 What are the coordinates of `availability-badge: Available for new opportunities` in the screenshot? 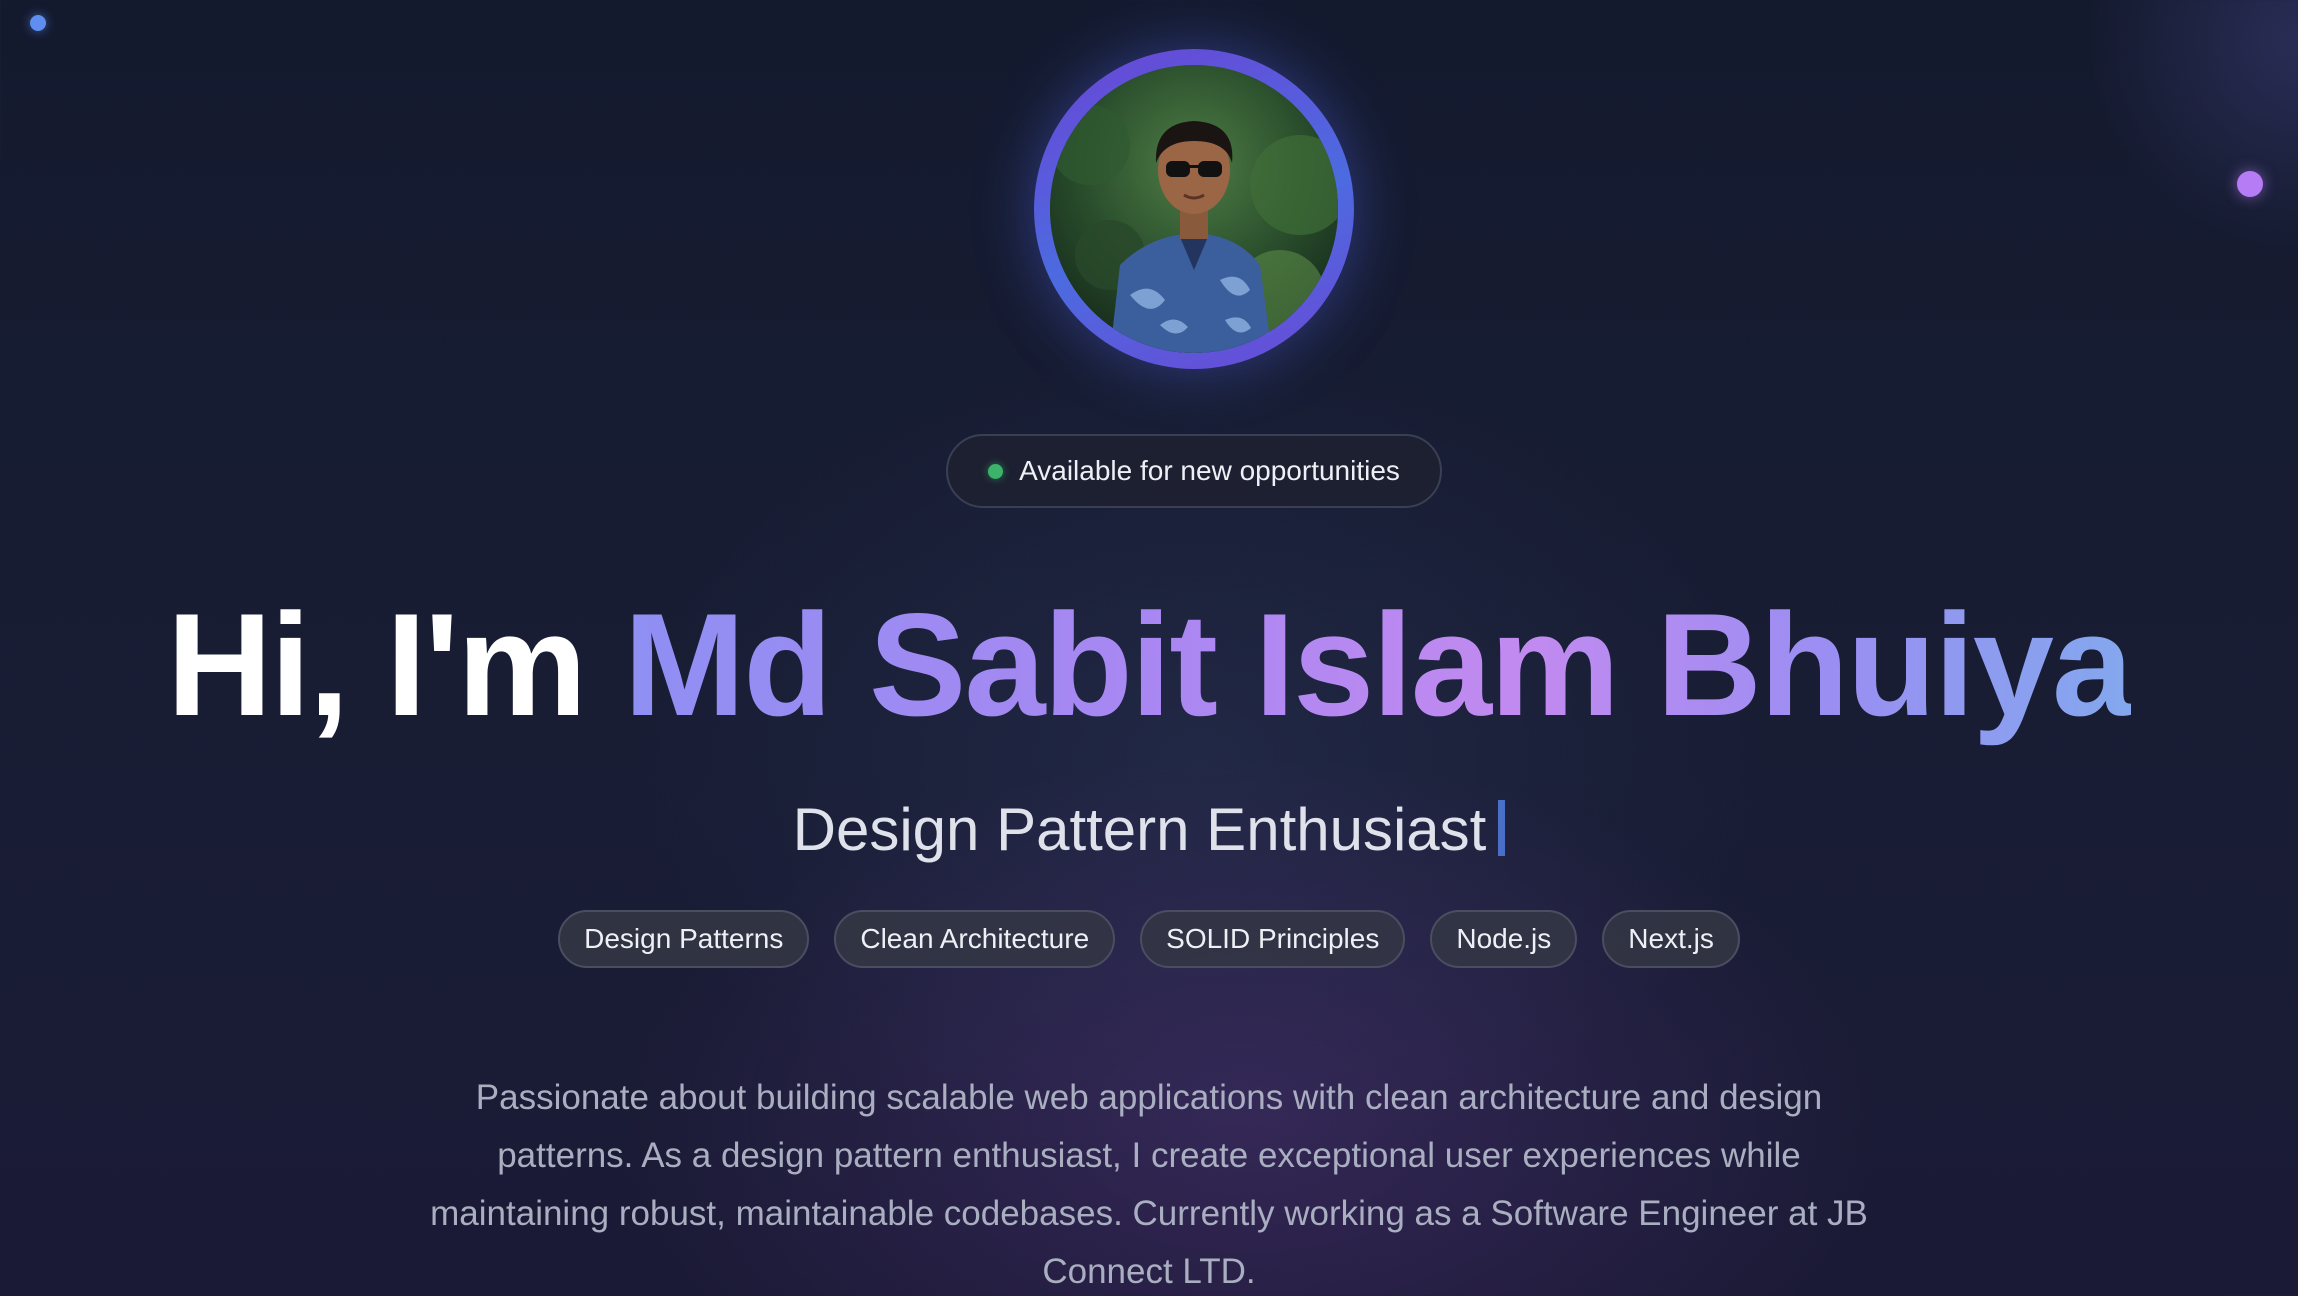 It's located at (1194, 471).